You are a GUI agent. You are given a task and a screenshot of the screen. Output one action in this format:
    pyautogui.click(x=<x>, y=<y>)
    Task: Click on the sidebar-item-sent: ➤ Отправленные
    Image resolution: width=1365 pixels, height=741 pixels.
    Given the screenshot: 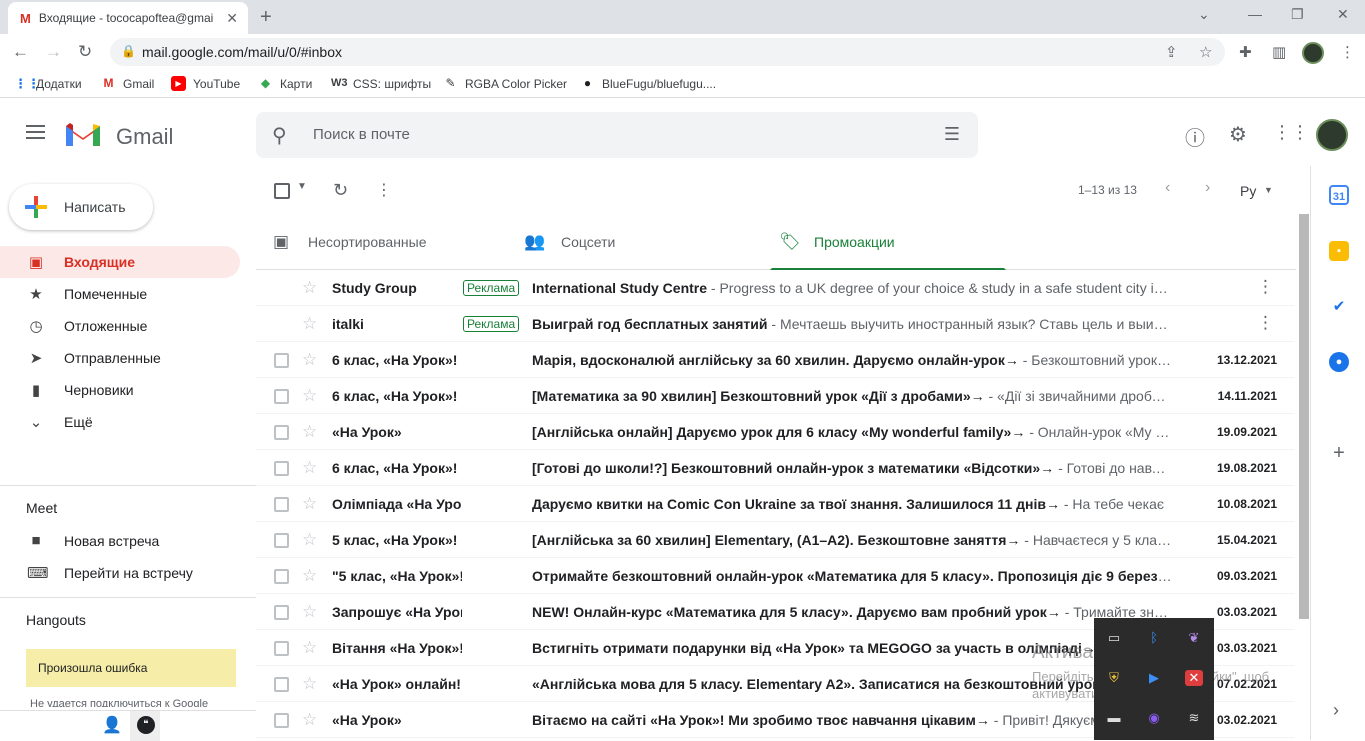 What is the action you would take?
    pyautogui.click(x=120, y=358)
    